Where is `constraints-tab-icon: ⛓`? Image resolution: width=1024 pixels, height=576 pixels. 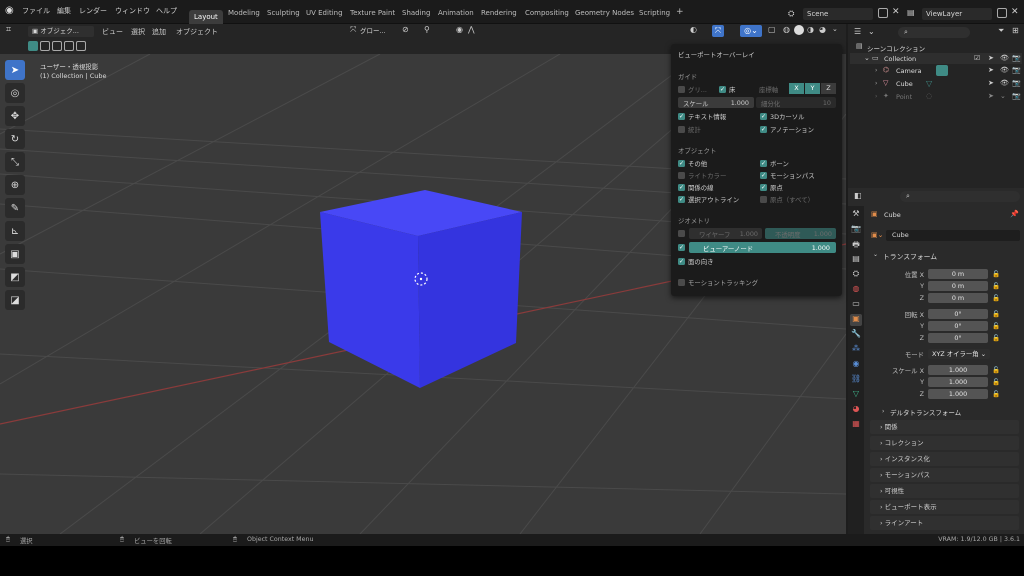
constraints-tab-icon: ⛓ is located at coordinates (856, 380).